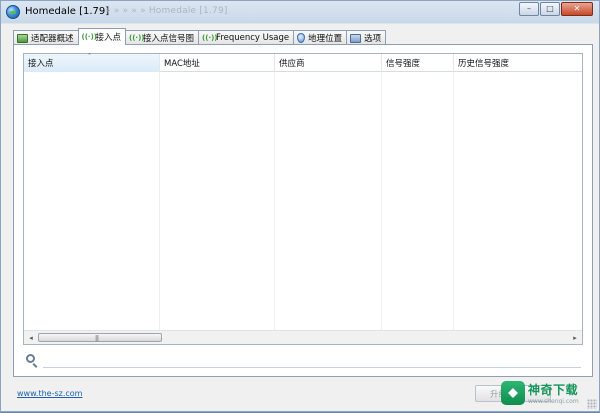 The image size is (600, 413). I want to click on watermark-logo: 神奇下载 www.shenqi.com, so click(550, 393).